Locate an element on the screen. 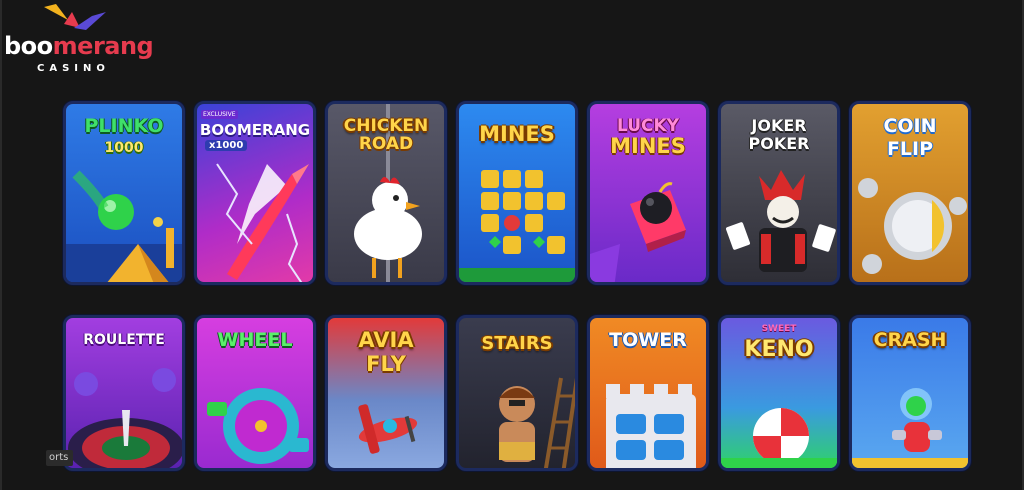  game-subtitle: FLY is located at coordinates (386, 364).